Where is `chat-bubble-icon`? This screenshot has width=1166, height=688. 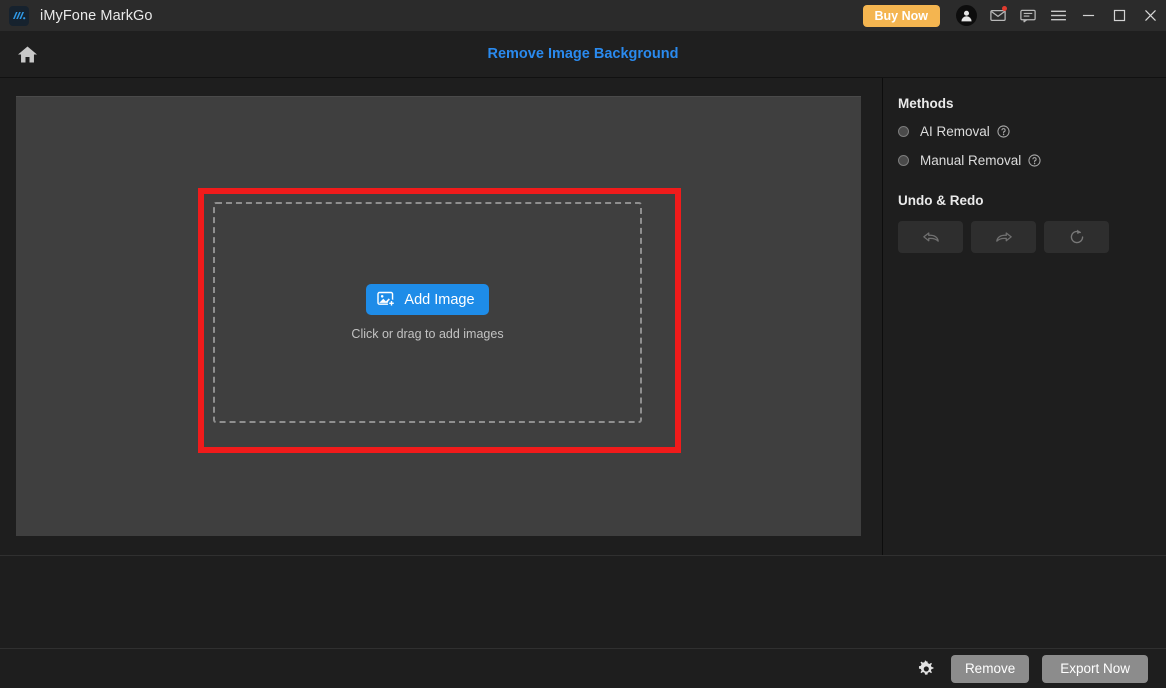 chat-bubble-icon is located at coordinates (1028, 15).